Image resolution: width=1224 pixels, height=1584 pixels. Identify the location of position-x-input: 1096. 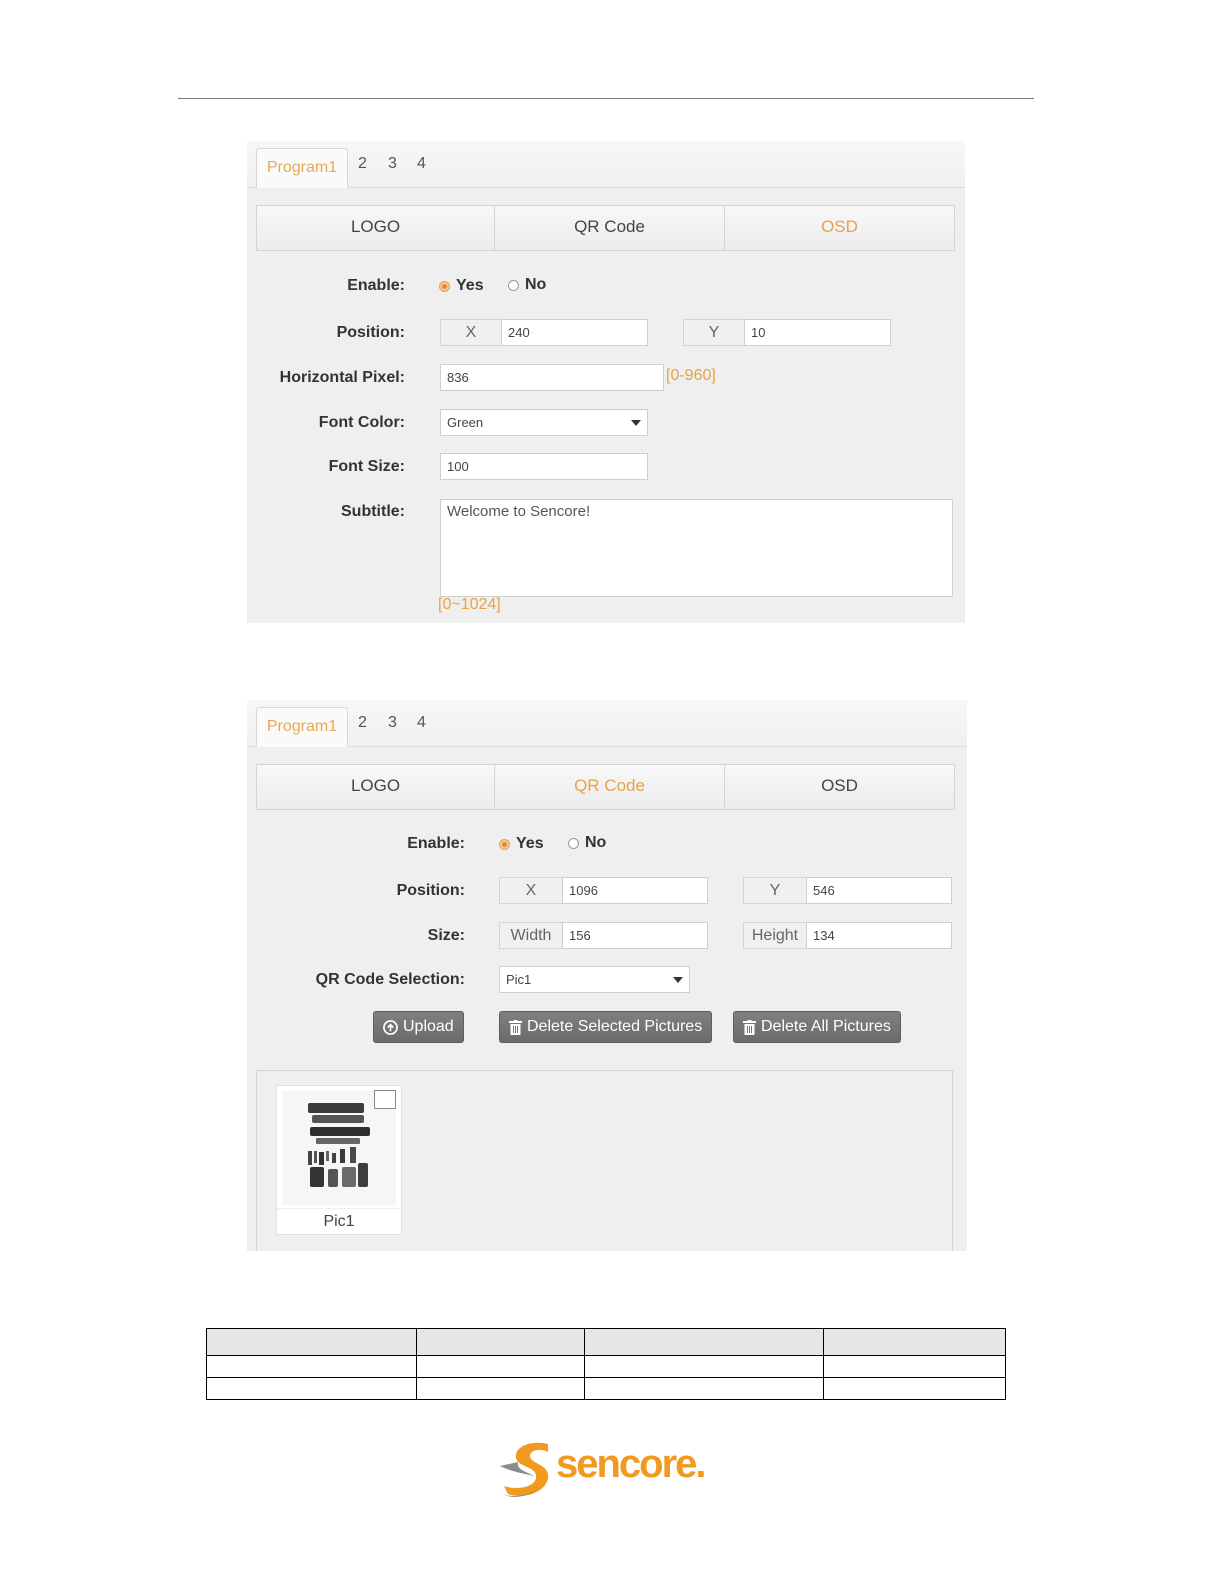
(635, 890).